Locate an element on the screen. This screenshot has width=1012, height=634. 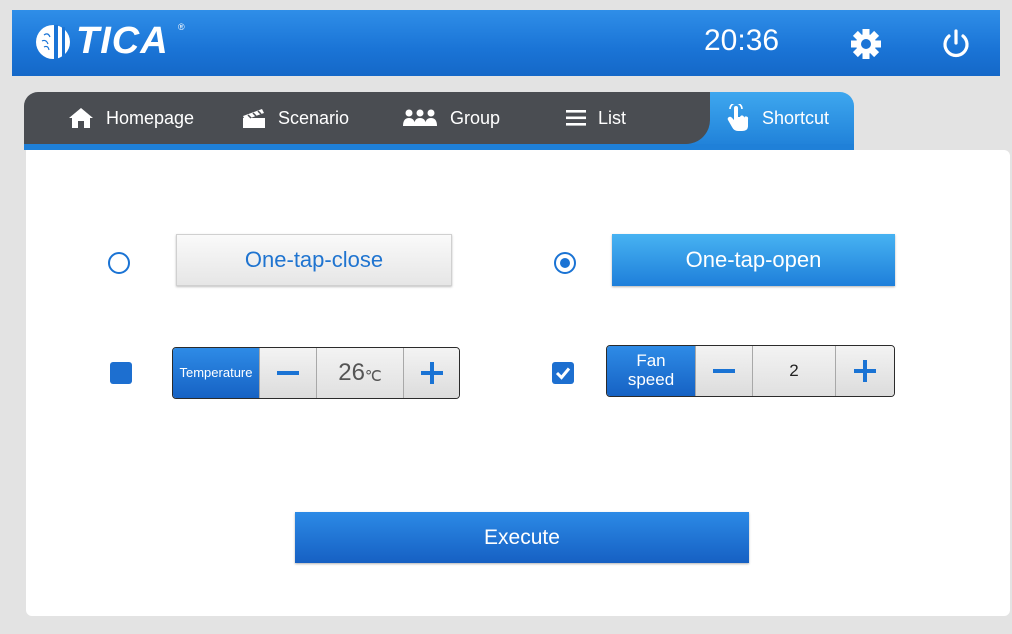
tab-scenario: Scenario is located at coordinates (295, 118).